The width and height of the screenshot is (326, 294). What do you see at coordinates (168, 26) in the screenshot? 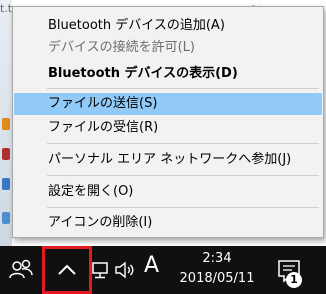
I see `menu-item-add-bluetooth-device: Bluetooth デバイスの追加(A)` at bounding box center [168, 26].